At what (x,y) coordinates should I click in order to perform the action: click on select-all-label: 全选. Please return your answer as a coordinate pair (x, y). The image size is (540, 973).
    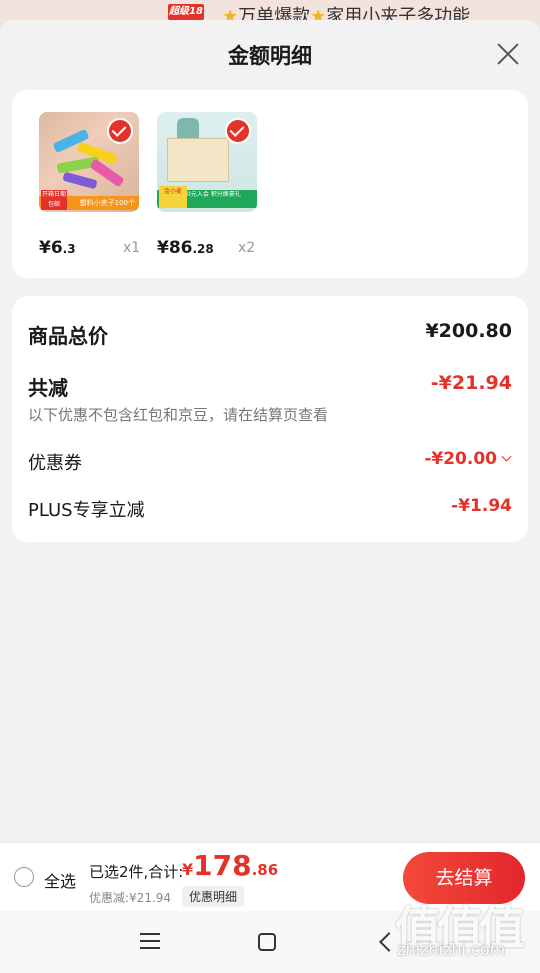
    Looking at the image, I should click on (60, 880).